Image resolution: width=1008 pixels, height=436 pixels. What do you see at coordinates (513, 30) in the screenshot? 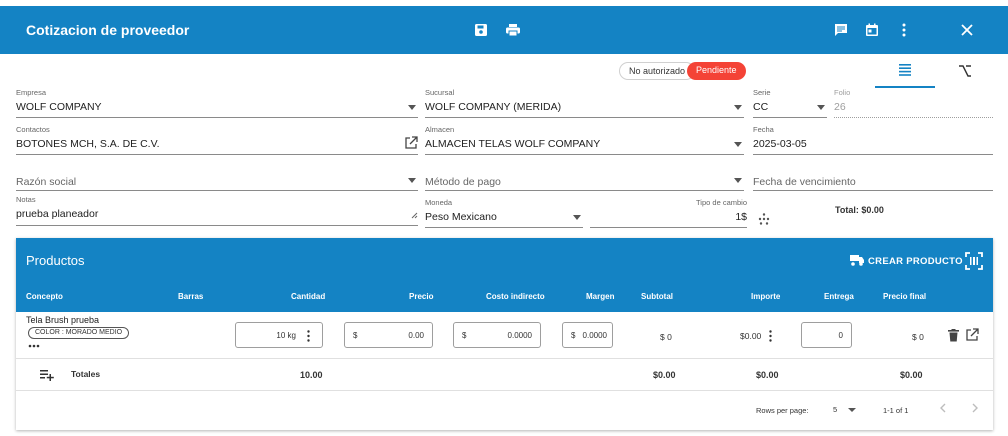
I see `print-icon` at bounding box center [513, 30].